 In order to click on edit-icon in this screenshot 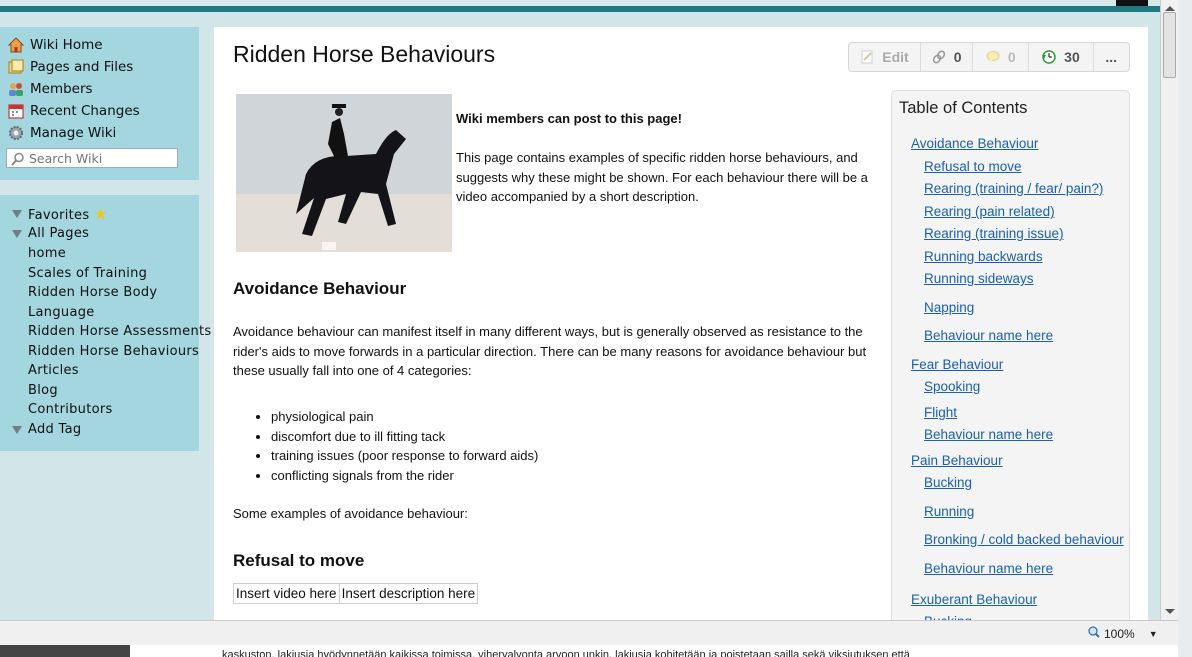, I will do `click(867, 57)`.